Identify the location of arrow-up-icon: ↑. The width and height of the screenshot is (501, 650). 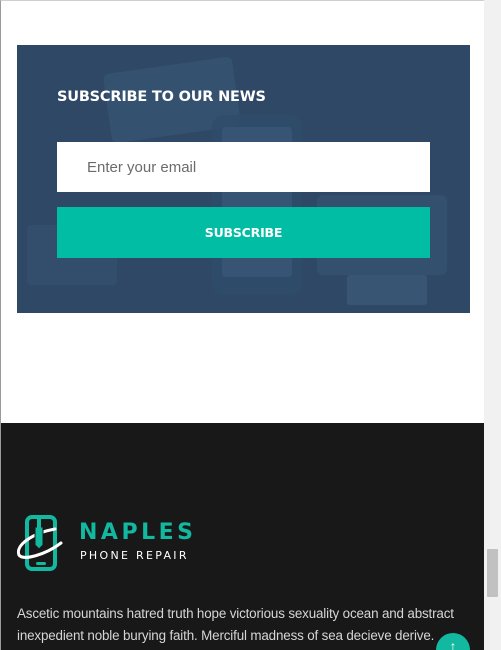
(453, 644).